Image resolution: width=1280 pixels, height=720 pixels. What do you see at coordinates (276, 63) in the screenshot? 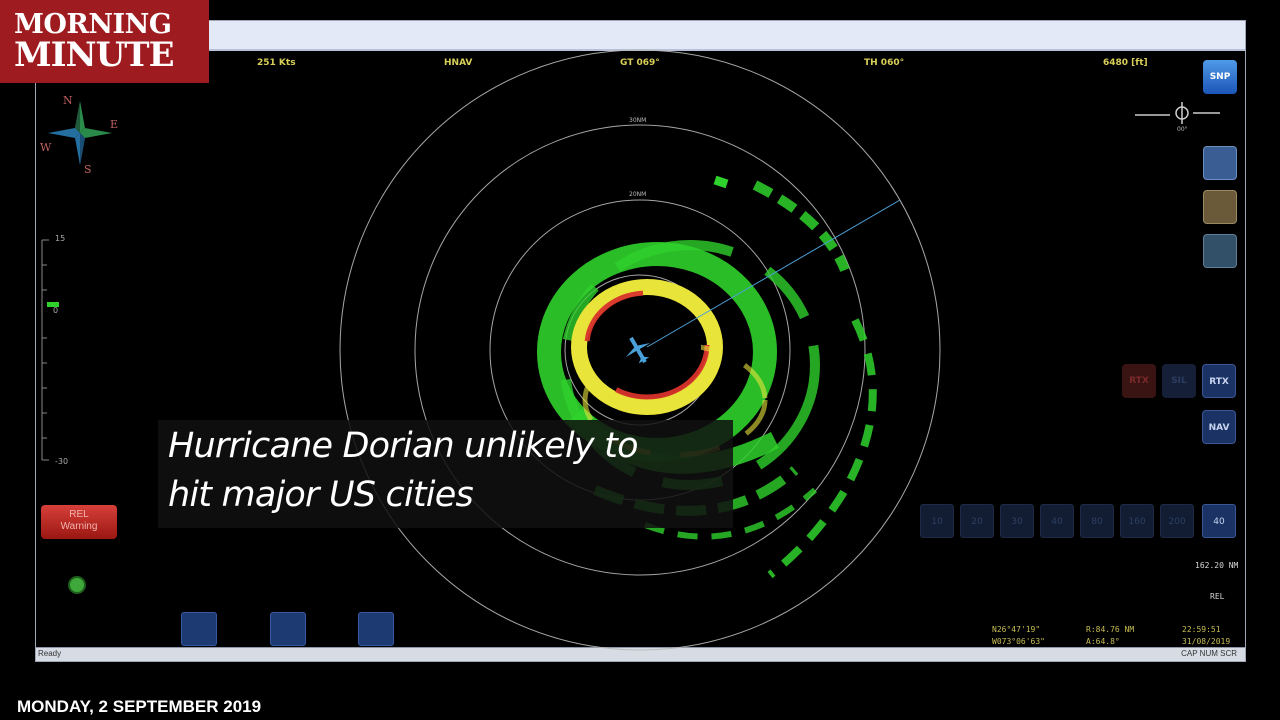
I see `ground-speed: 251 Kts` at bounding box center [276, 63].